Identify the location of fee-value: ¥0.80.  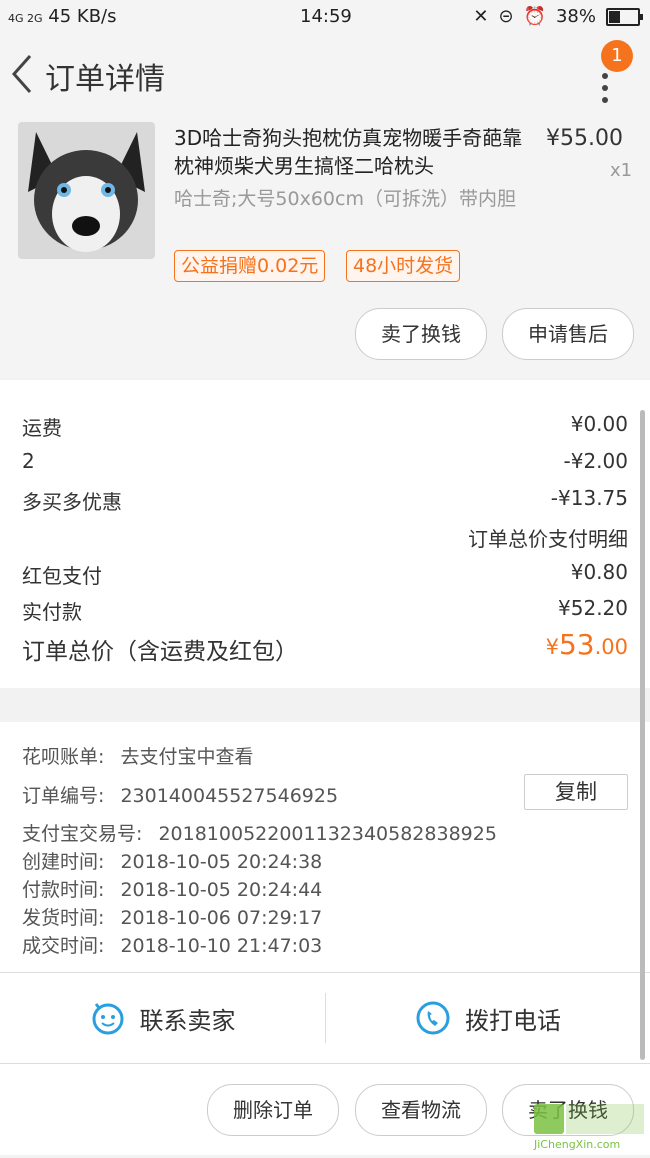
(599, 572).